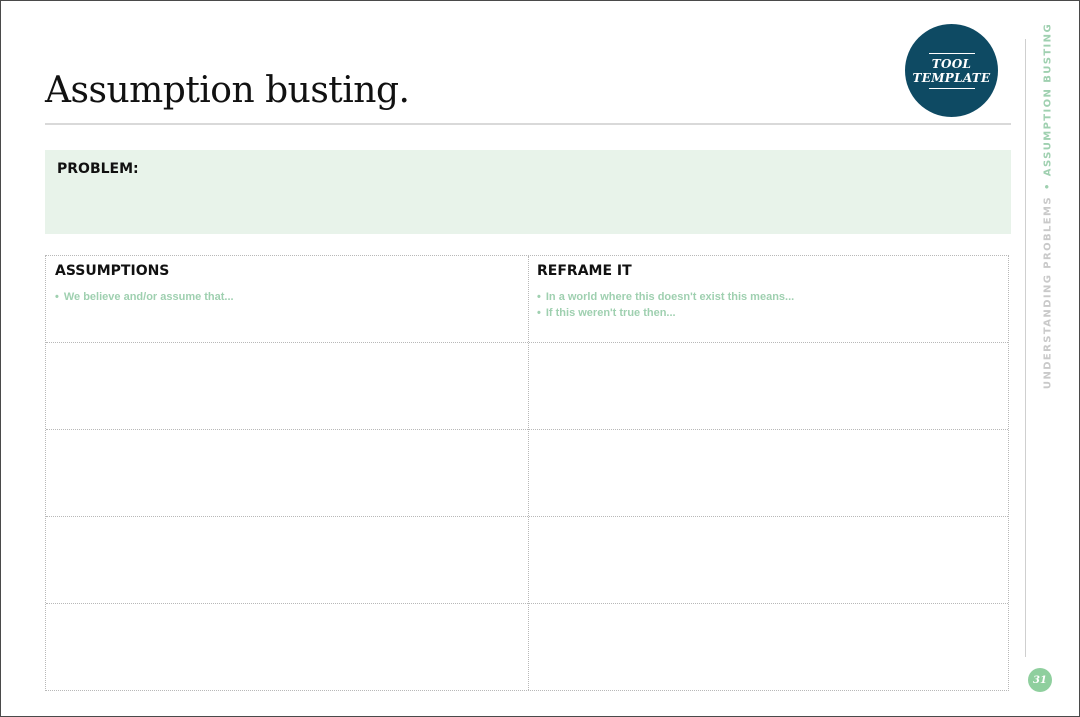  Describe the element at coordinates (1040, 680) in the screenshot. I see `page-number: 31` at that location.